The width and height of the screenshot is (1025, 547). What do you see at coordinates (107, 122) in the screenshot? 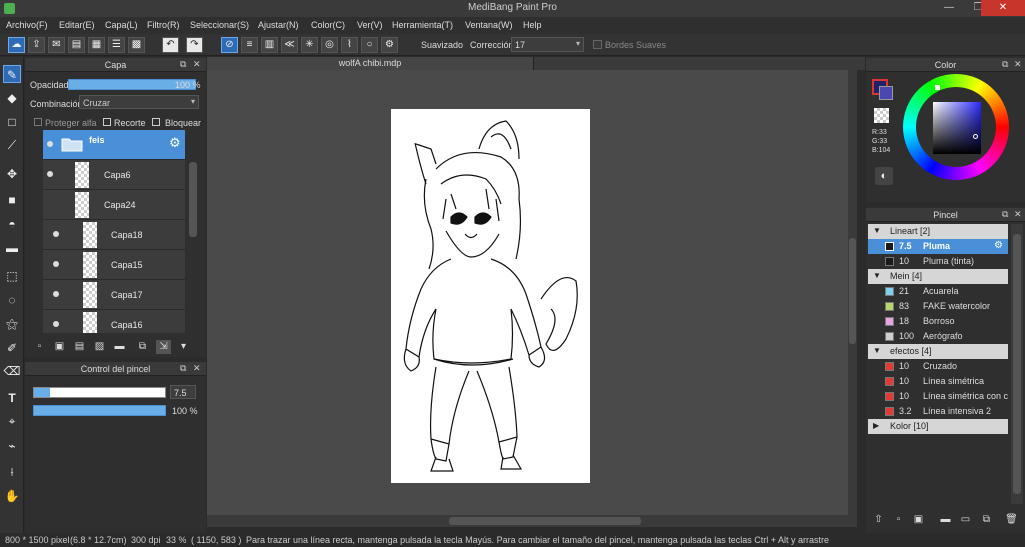
I see `clipping-checkbox` at bounding box center [107, 122].